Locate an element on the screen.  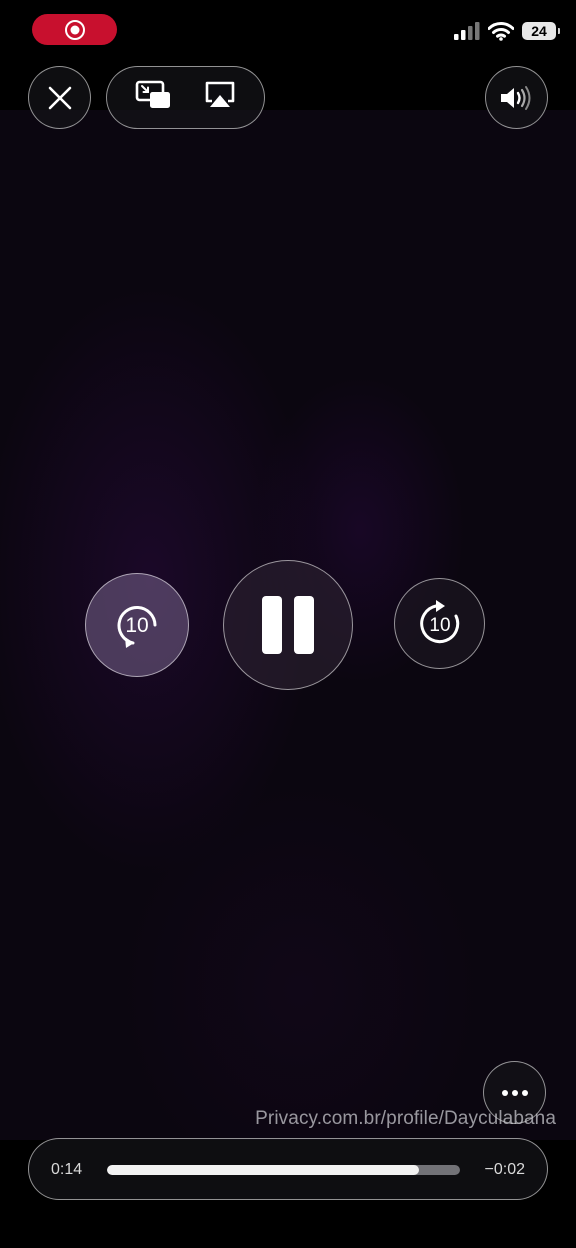
skip-forward-10-button: 10 is located at coordinates (439, 623).